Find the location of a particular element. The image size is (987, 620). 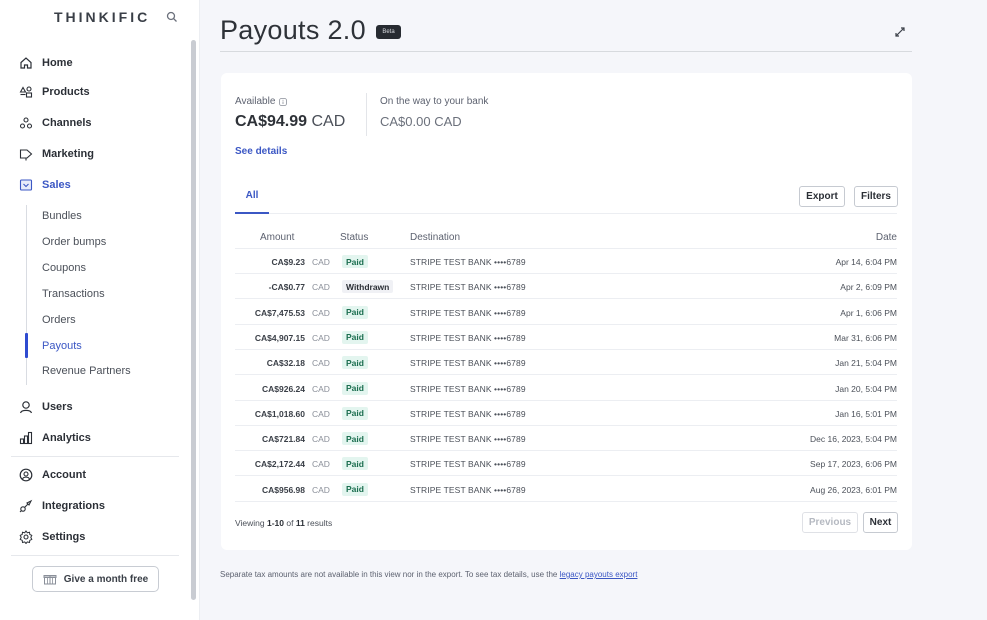

analytics-icon is located at coordinates (26, 438).